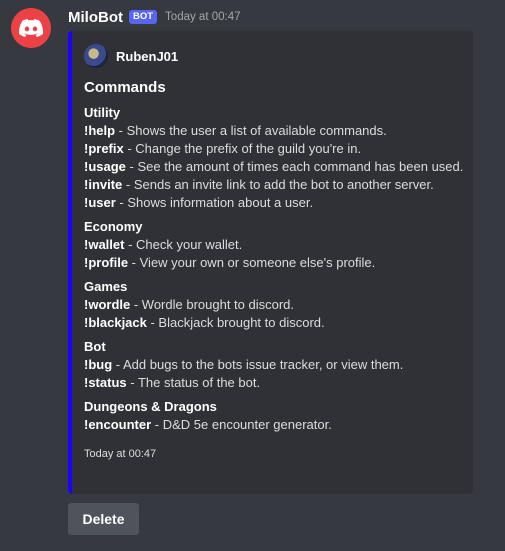 The height and width of the screenshot is (551, 505). What do you see at coordinates (272, 383) in the screenshot?
I see `command-row: !status - The status of the bot.` at bounding box center [272, 383].